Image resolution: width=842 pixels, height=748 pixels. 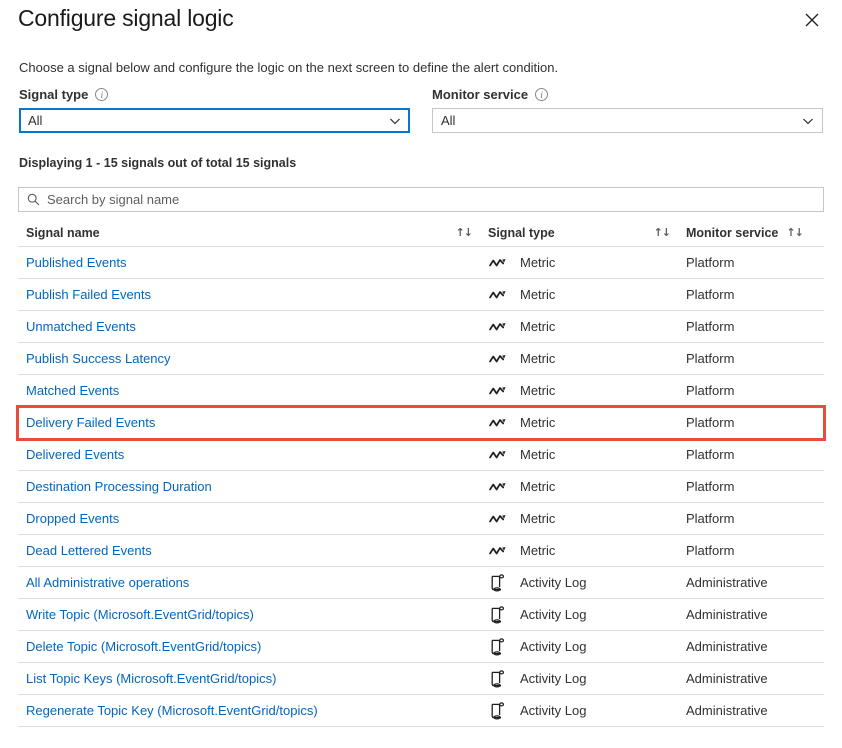 I want to click on table-row: Dead Lettered Events Metric Platform, so click(x=421, y=551).